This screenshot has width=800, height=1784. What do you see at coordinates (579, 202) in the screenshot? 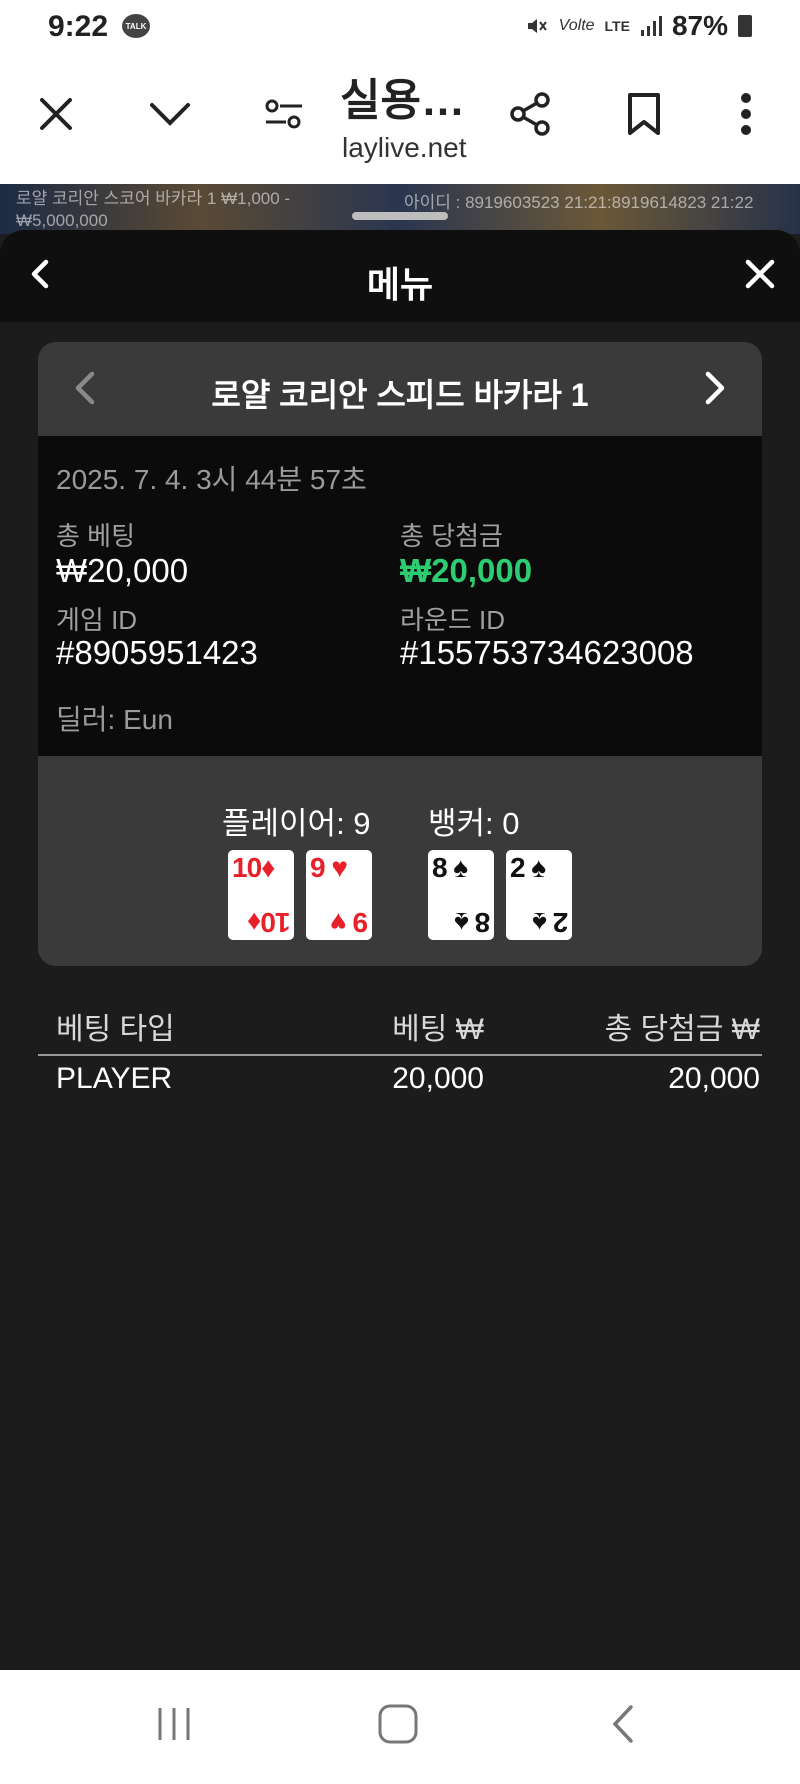
I see `user-id-text: 아이디 : 8919603523 21:21:8919614823 21:22` at bounding box center [579, 202].